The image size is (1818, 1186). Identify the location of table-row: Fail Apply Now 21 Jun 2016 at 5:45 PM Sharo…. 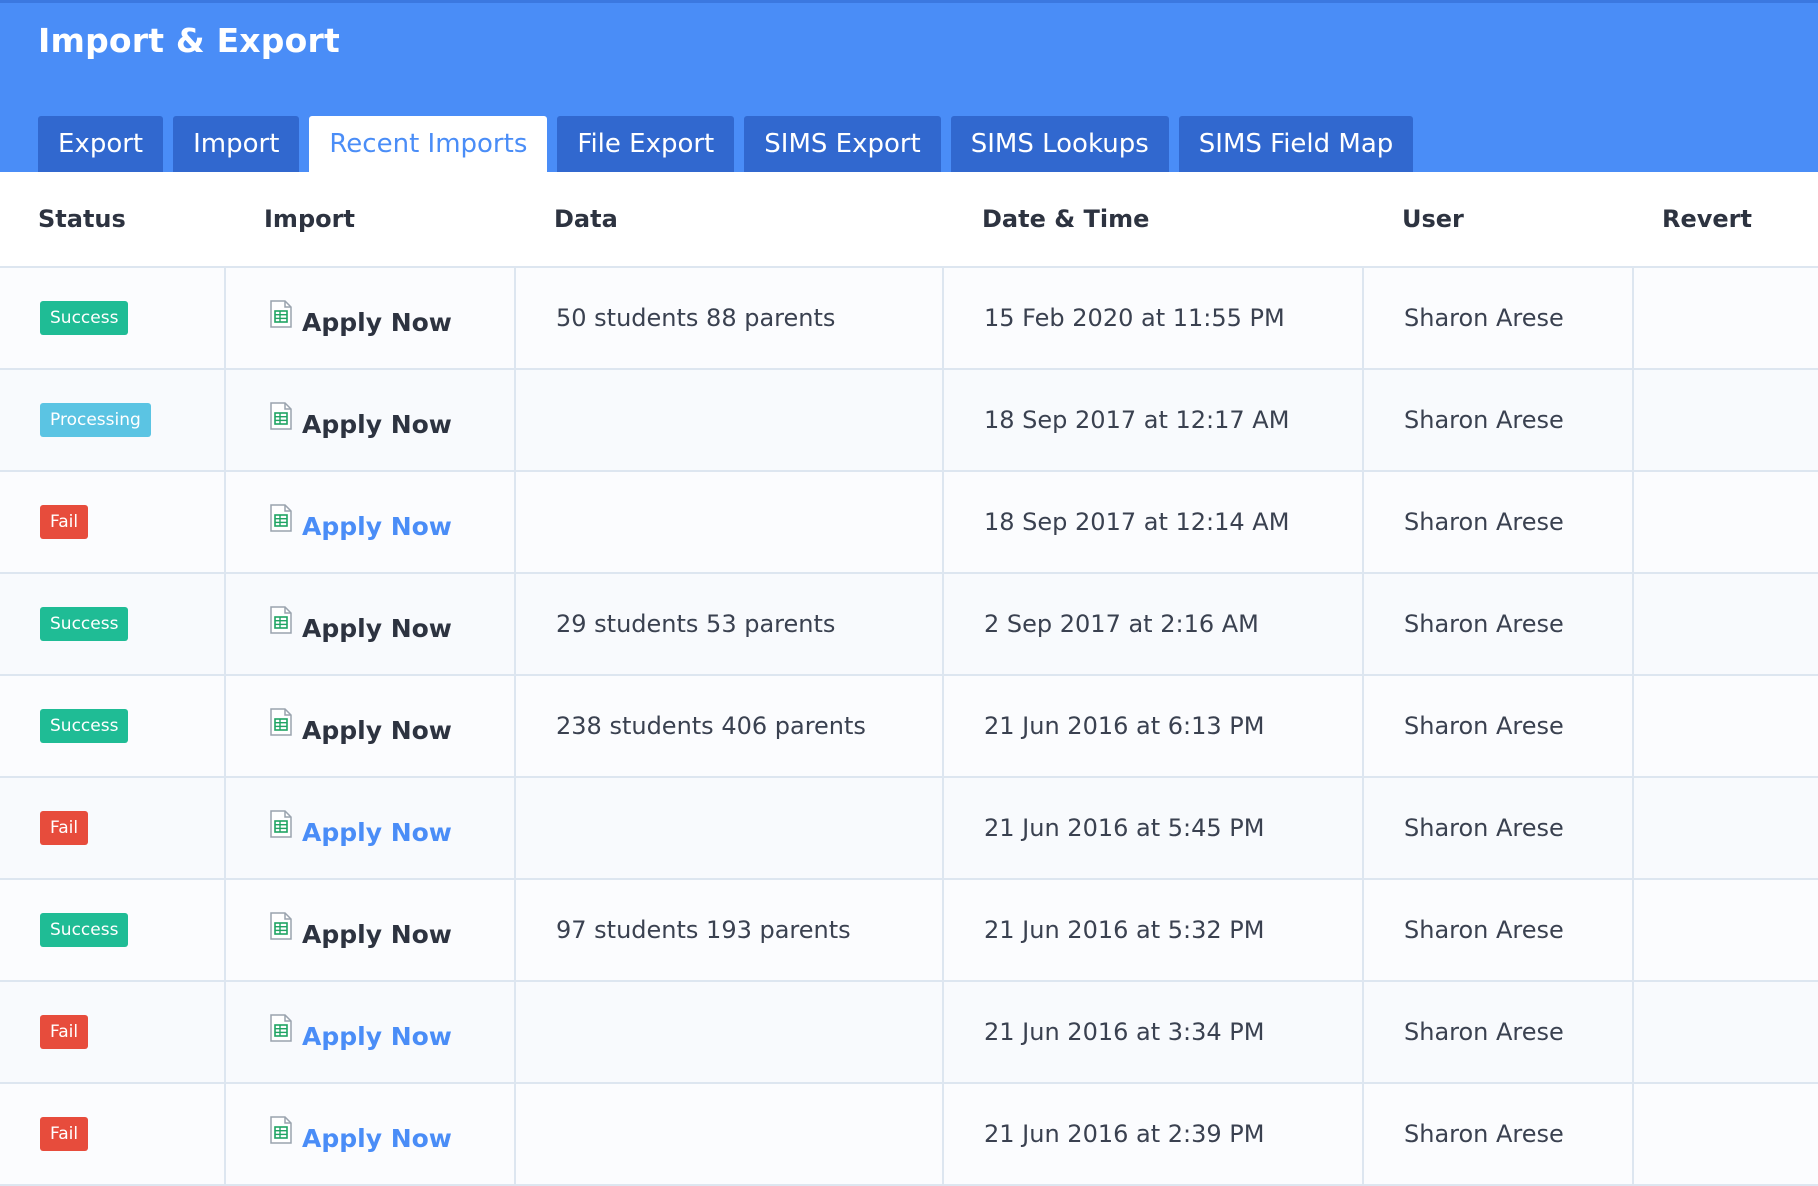
(909, 829).